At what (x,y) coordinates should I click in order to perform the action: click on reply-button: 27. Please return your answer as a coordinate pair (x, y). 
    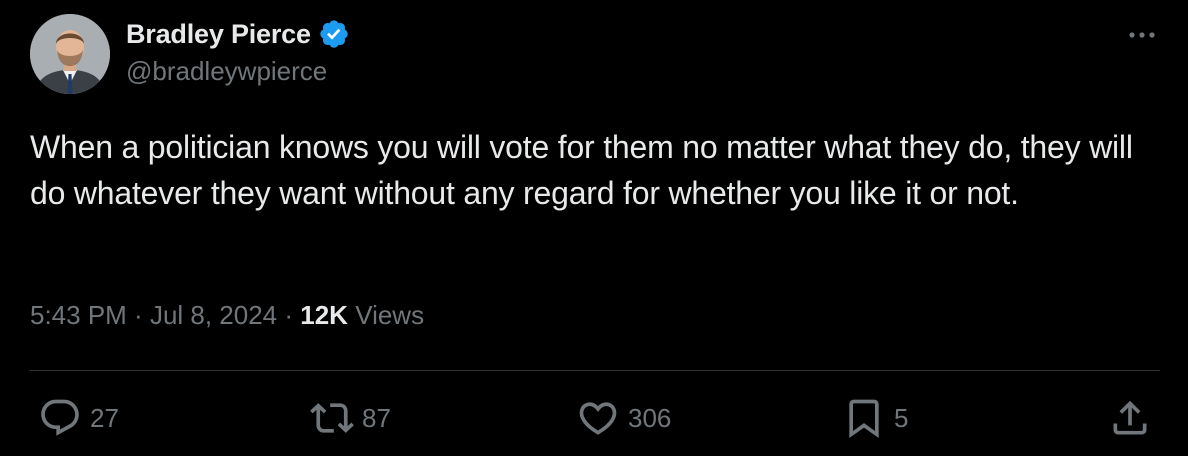
    Looking at the image, I should click on (78, 418).